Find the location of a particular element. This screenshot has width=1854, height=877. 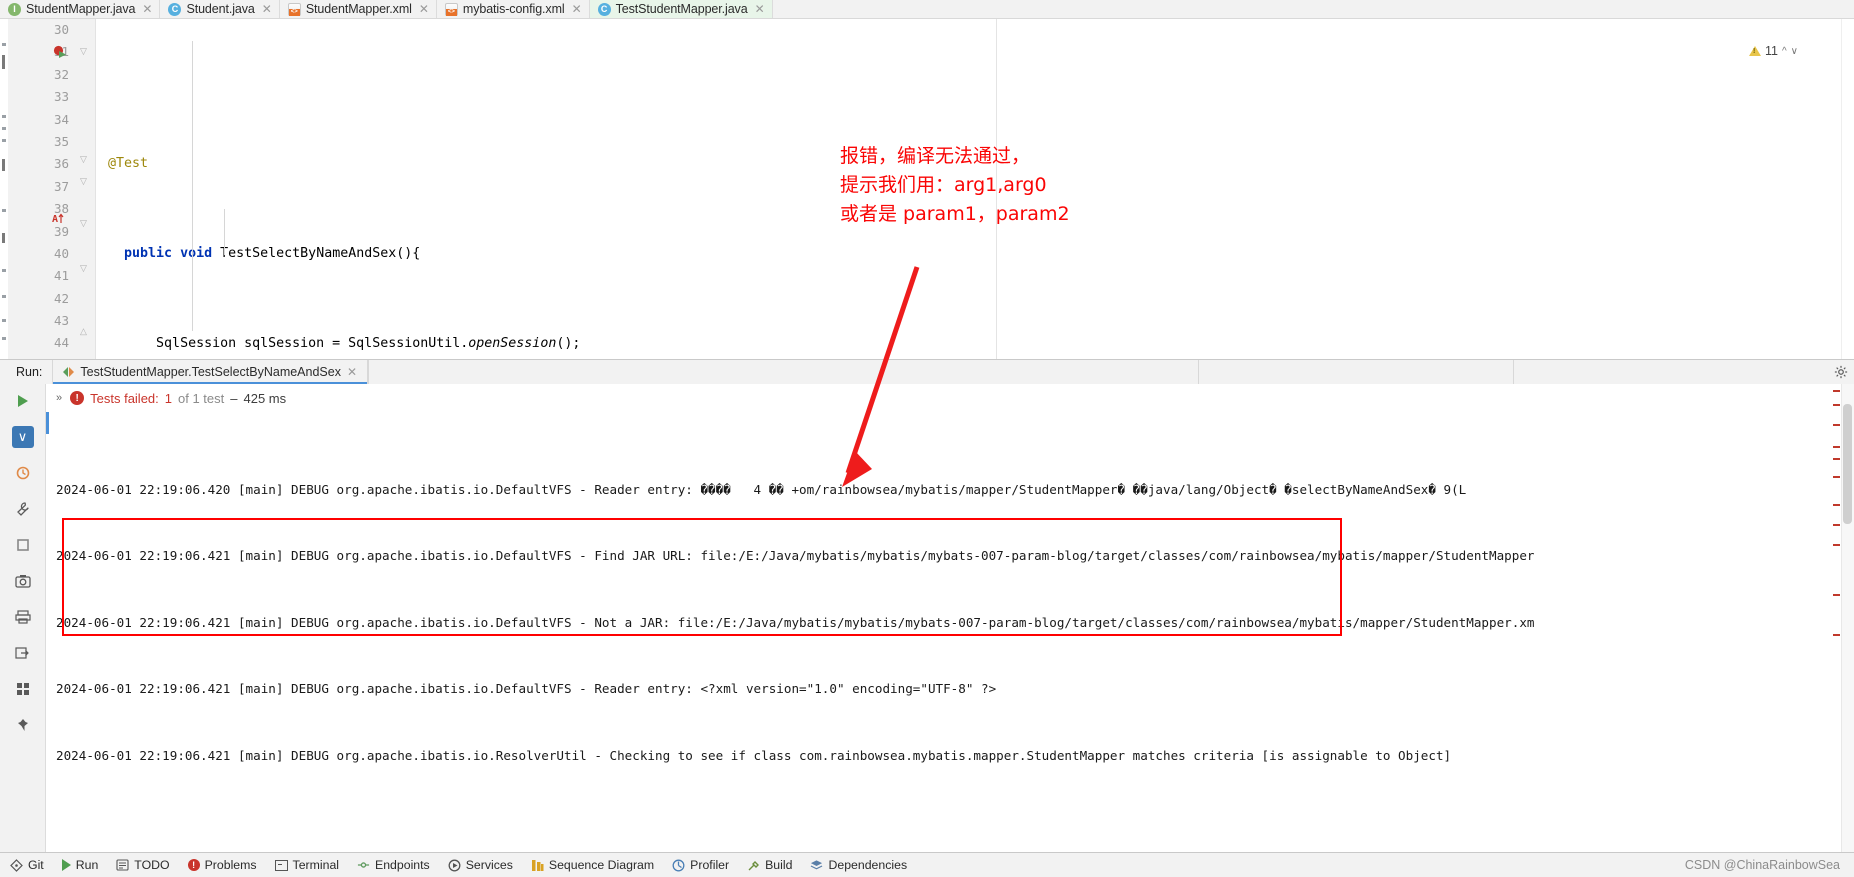

statusbar-label: Problems is located at coordinates (230, 865).